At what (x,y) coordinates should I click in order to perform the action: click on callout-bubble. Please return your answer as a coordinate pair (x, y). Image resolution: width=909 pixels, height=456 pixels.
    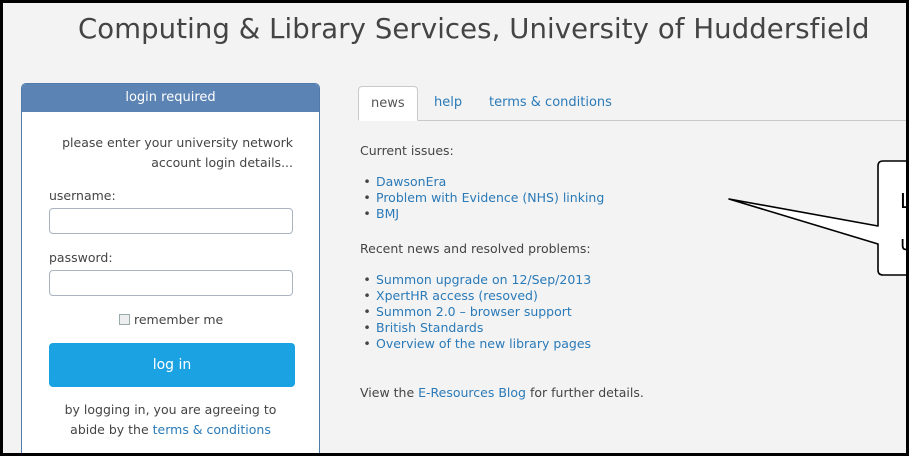
    Looking at the image, I should click on (817, 218).